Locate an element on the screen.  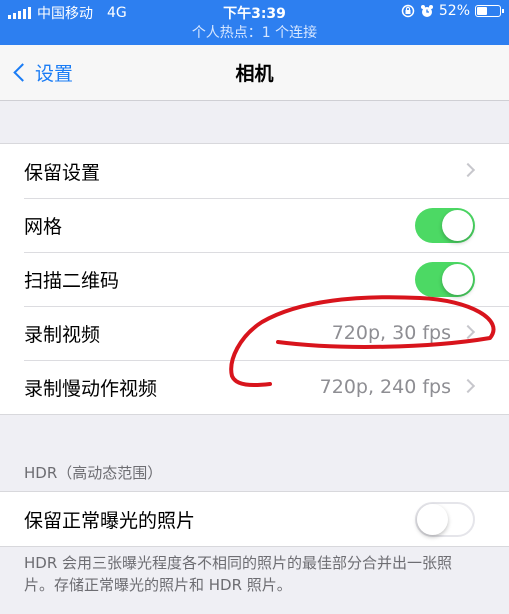
grid-label: 网格 is located at coordinates (43, 226).